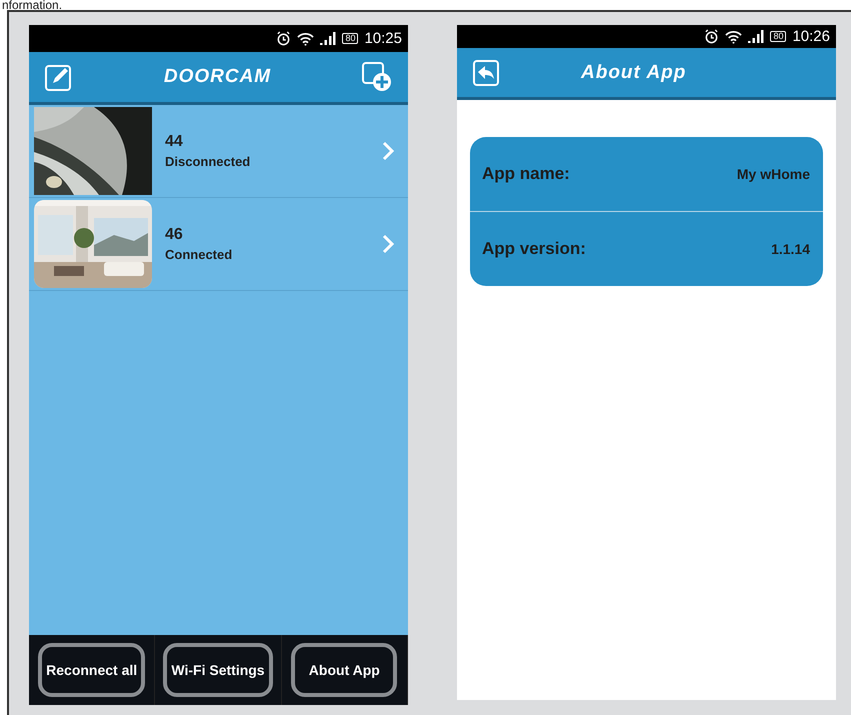 This screenshot has height=715, width=851. What do you see at coordinates (773, 174) in the screenshot?
I see `info-value: My wHome` at bounding box center [773, 174].